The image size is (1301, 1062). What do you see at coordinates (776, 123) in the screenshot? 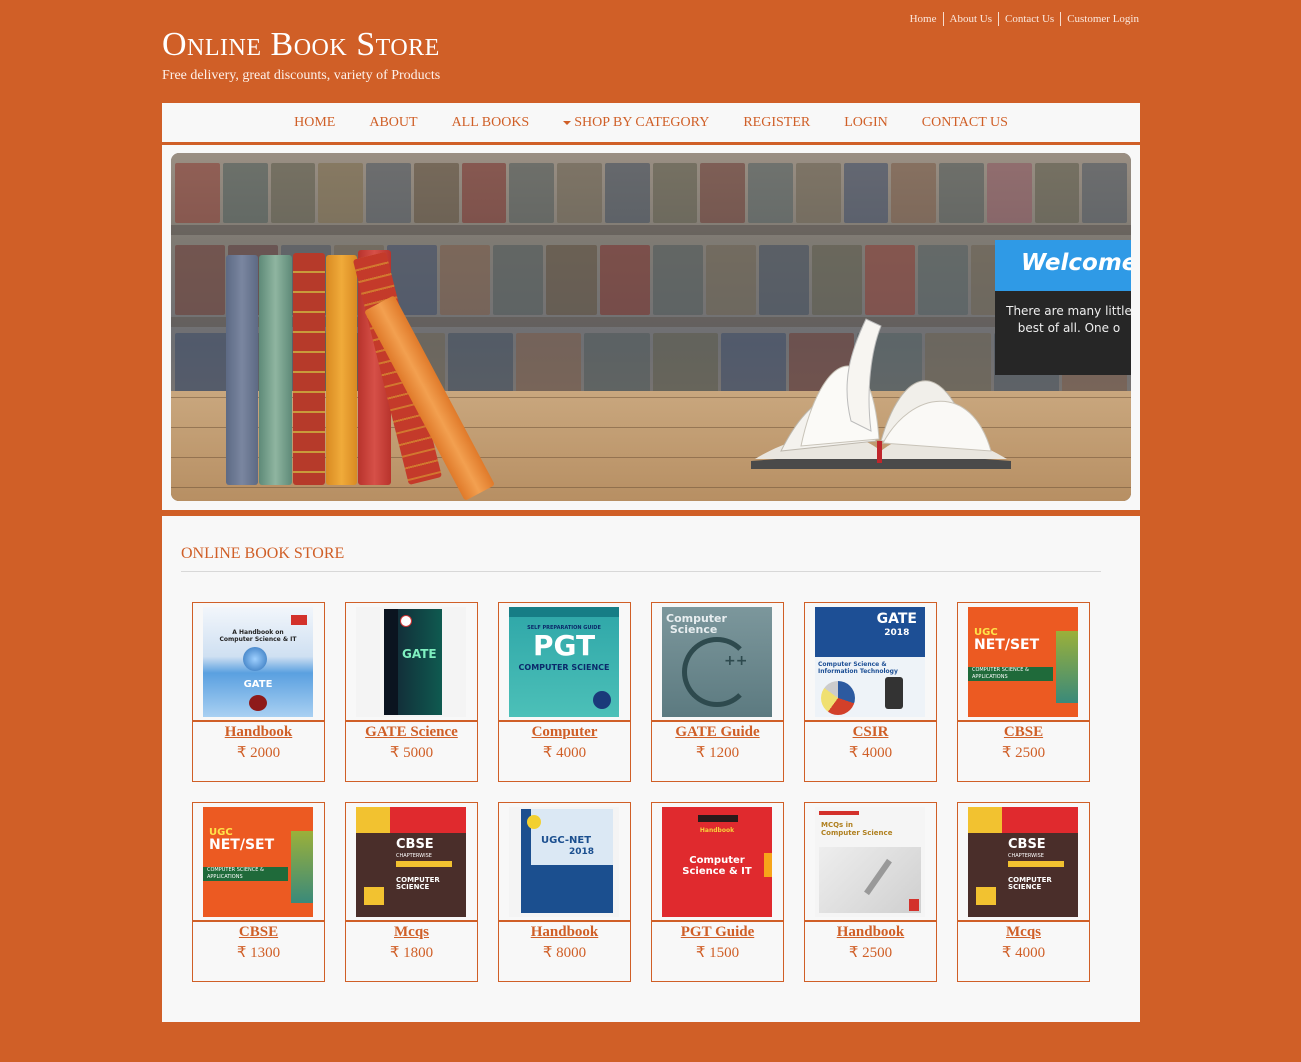
I see `nav-register: REGISTER` at bounding box center [776, 123].